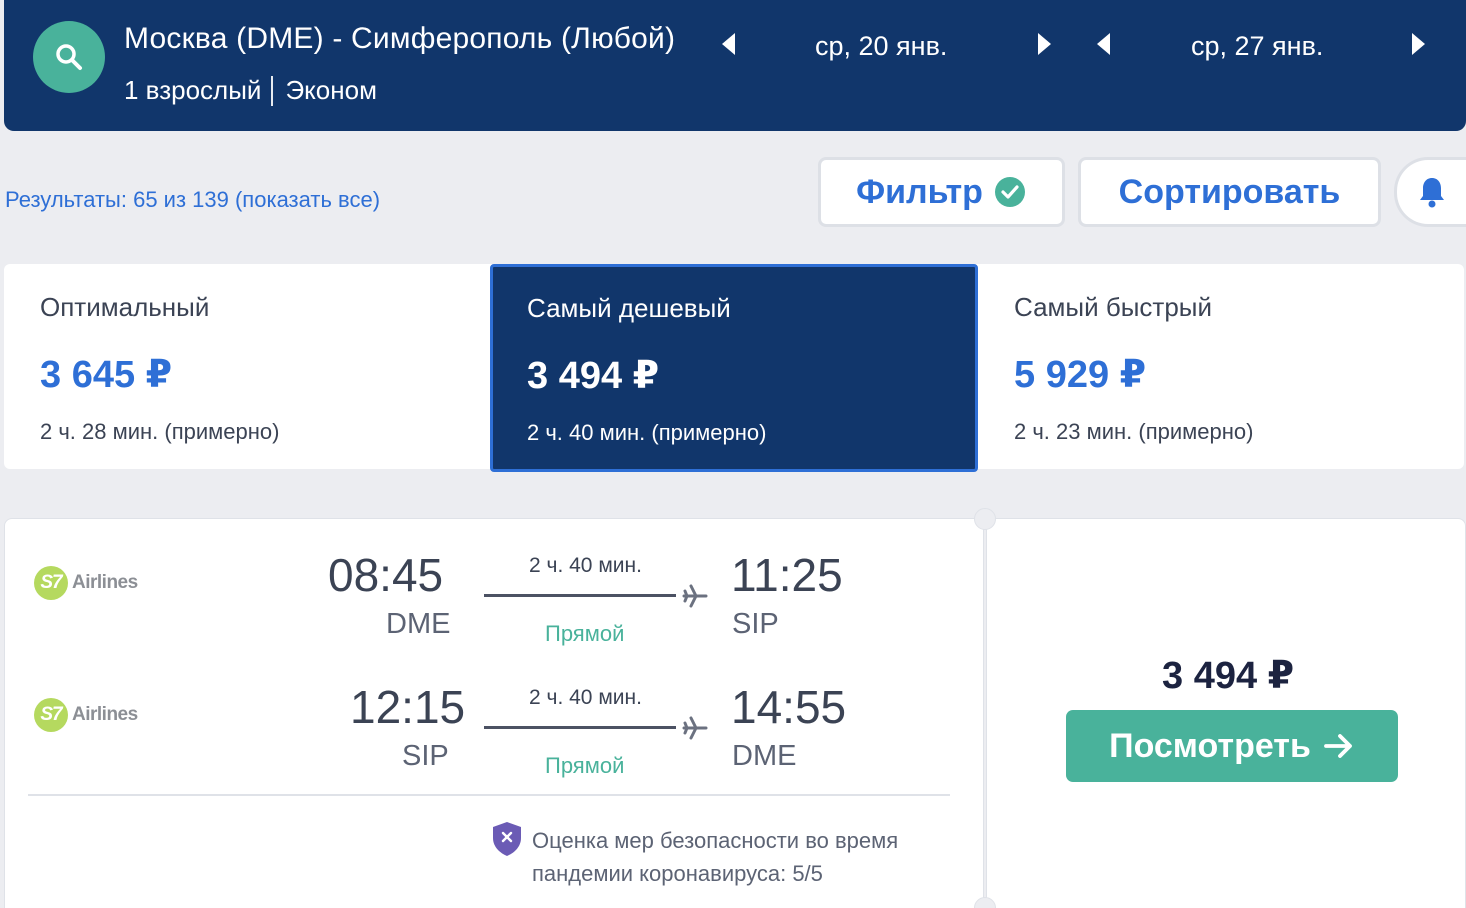  What do you see at coordinates (1210, 745) in the screenshot?
I see `view-deal-label: Посмотреть` at bounding box center [1210, 745].